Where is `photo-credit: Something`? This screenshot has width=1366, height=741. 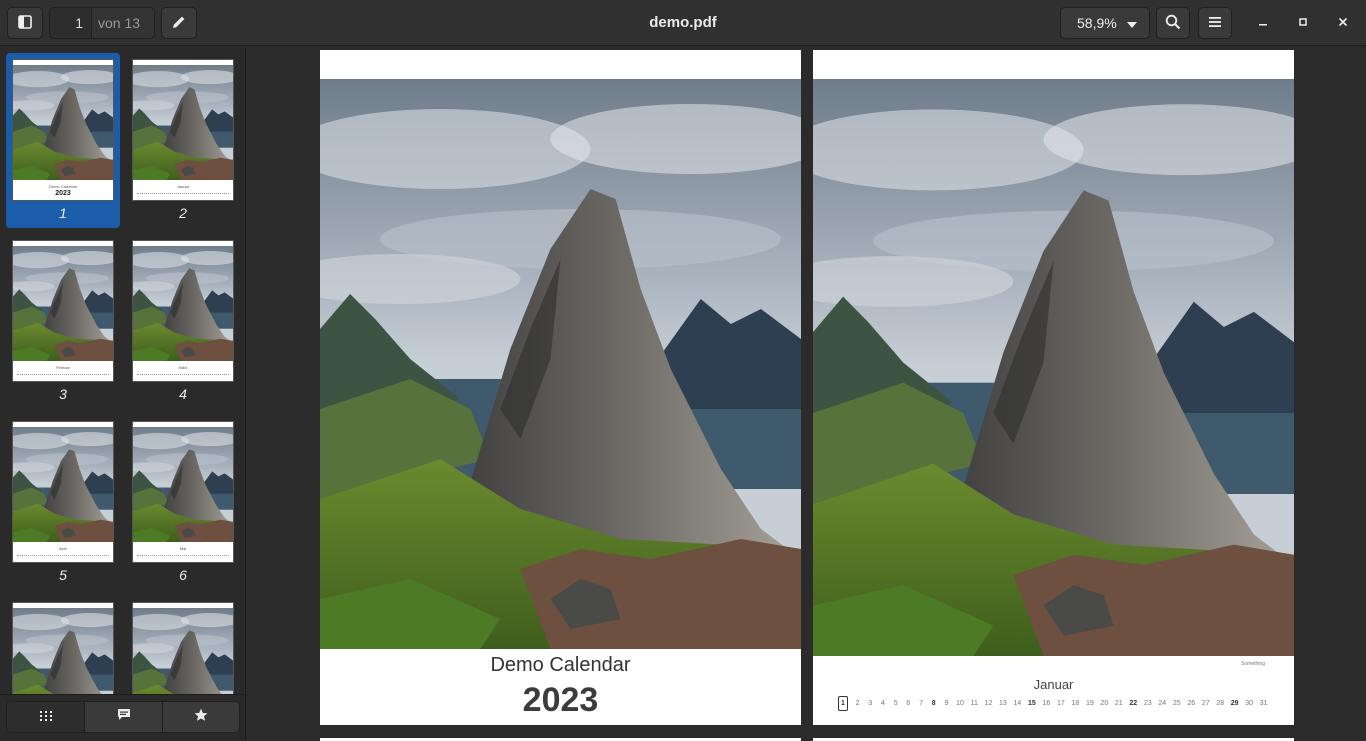 photo-credit: Something is located at coordinates (1253, 664).